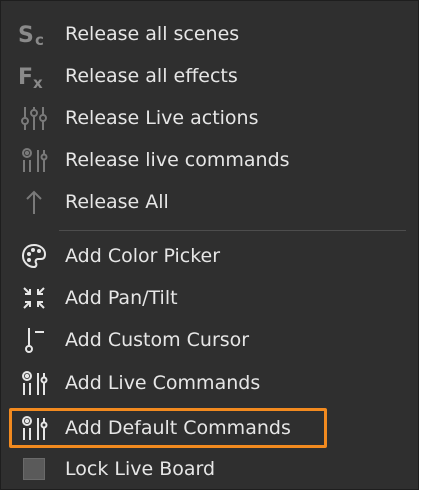 The width and height of the screenshot is (435, 496). I want to click on menu-item-add-live-commands: Add Live Commands, so click(209, 383).